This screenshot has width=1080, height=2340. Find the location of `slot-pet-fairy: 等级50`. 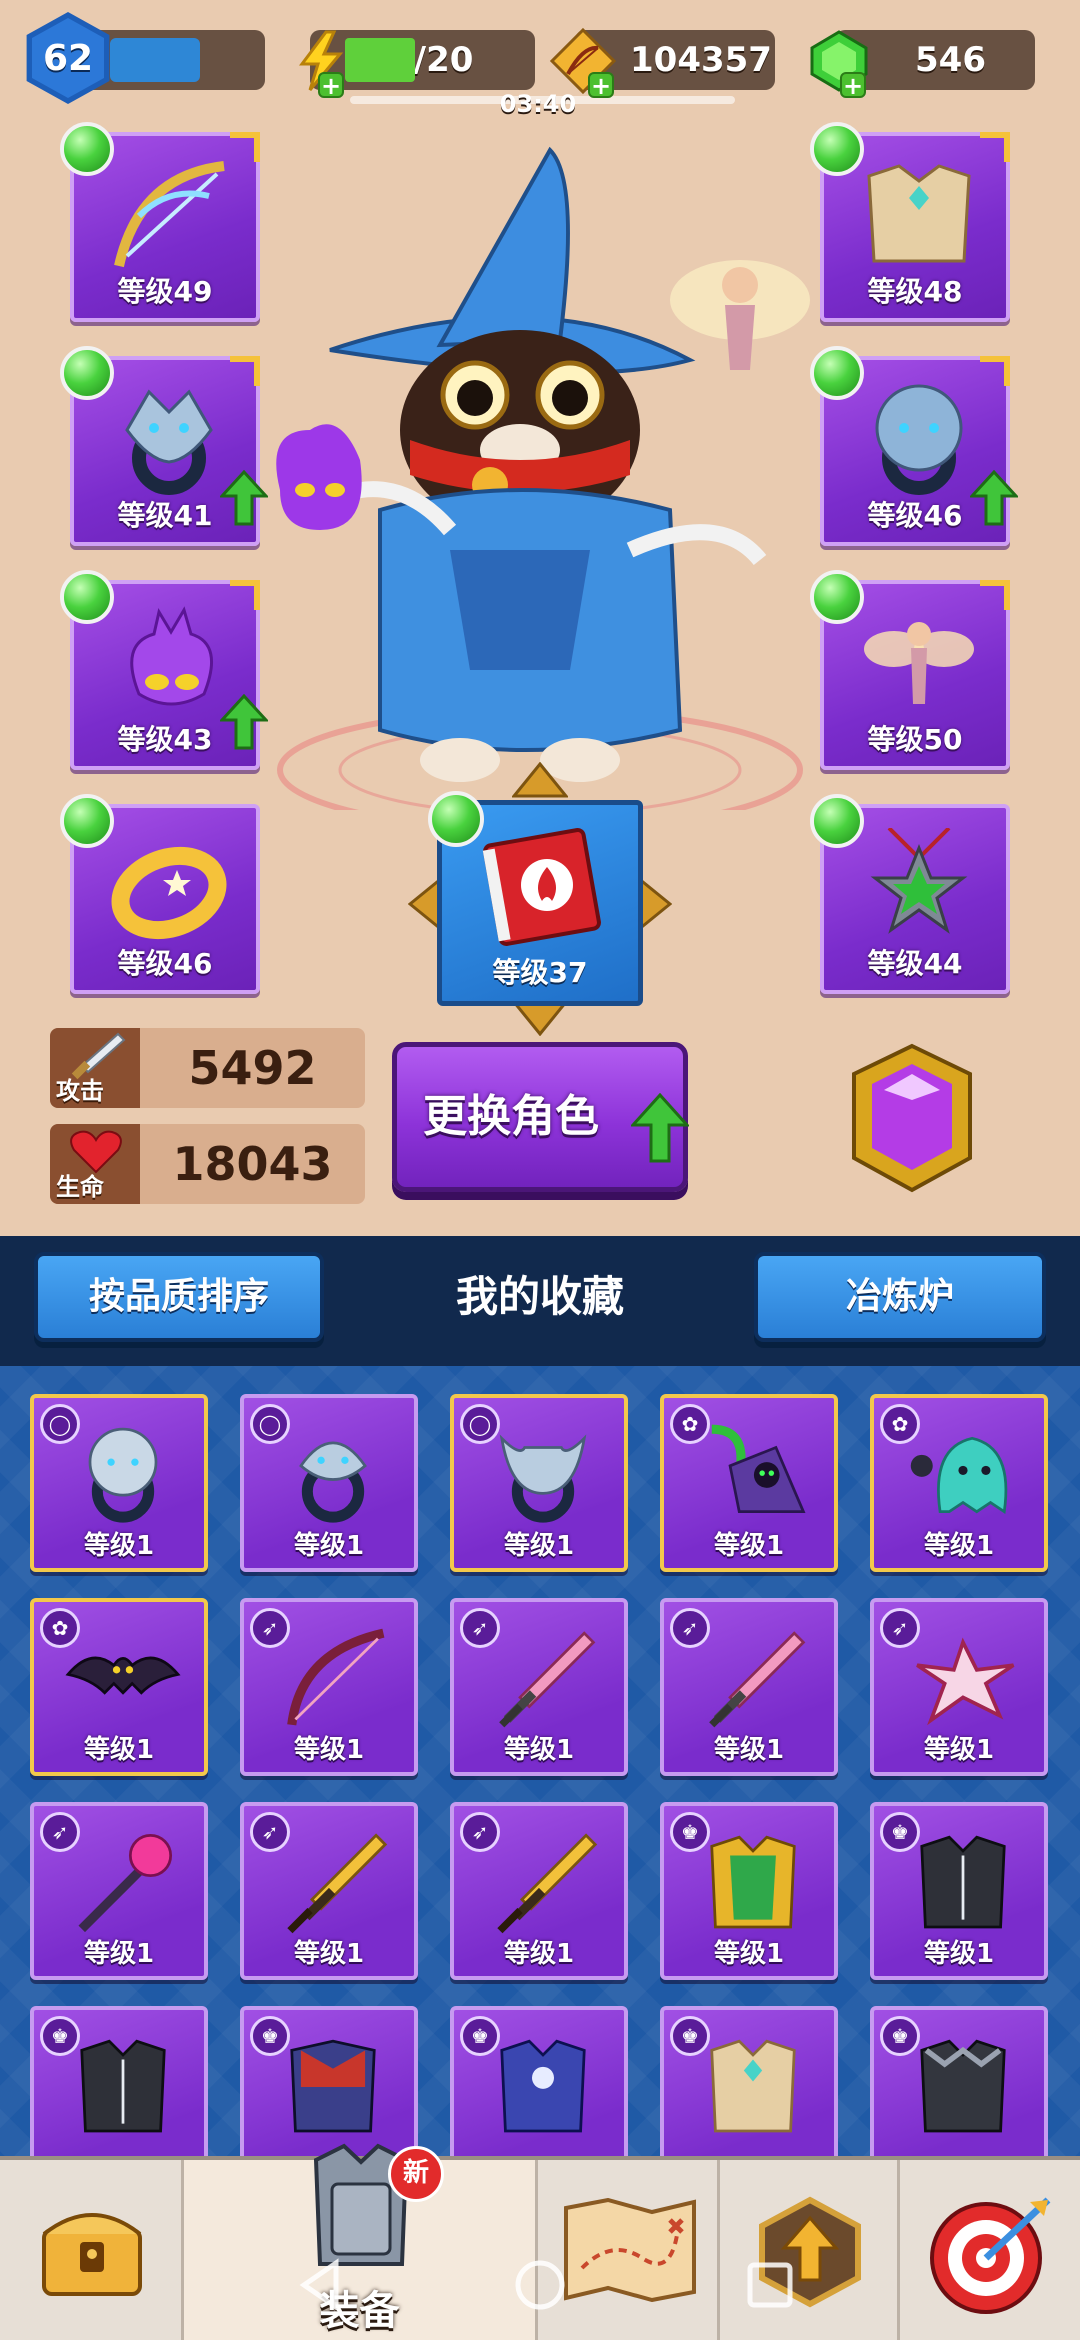

slot-pet-fairy: 等级50 is located at coordinates (910, 670).